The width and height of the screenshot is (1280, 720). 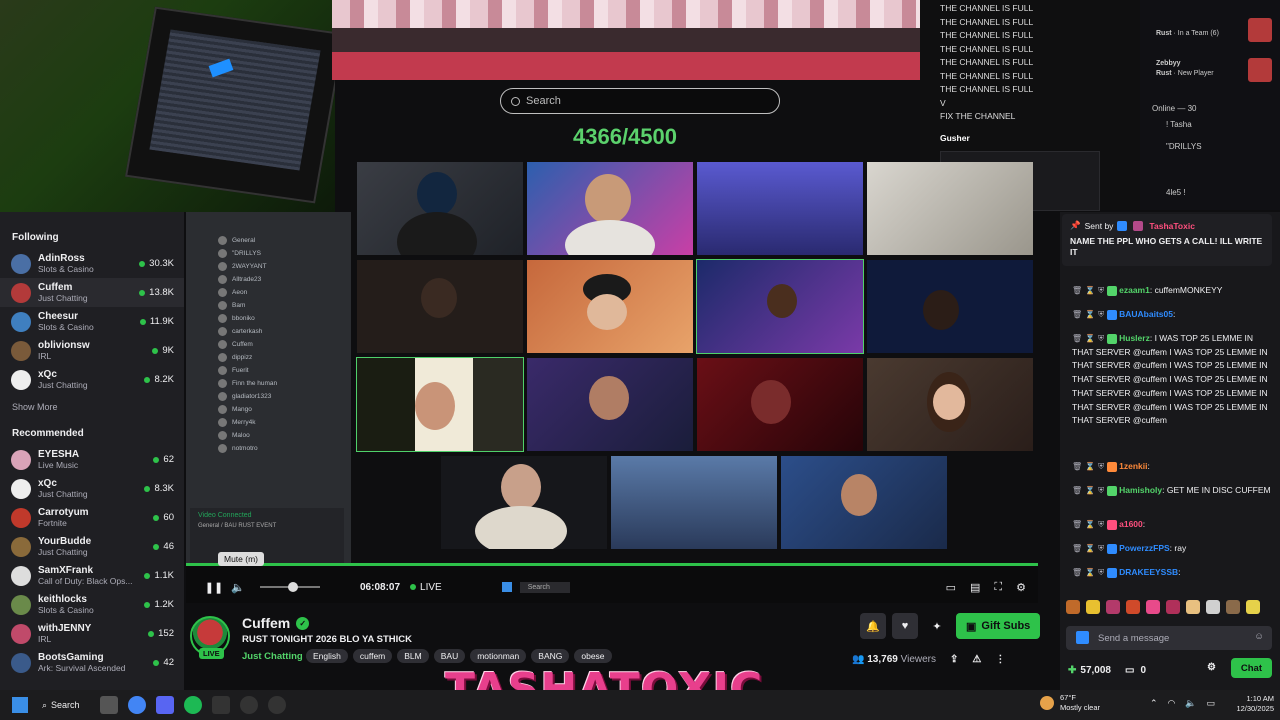 What do you see at coordinates (1082, 637) in the screenshot?
I see `bits-icon` at bounding box center [1082, 637].